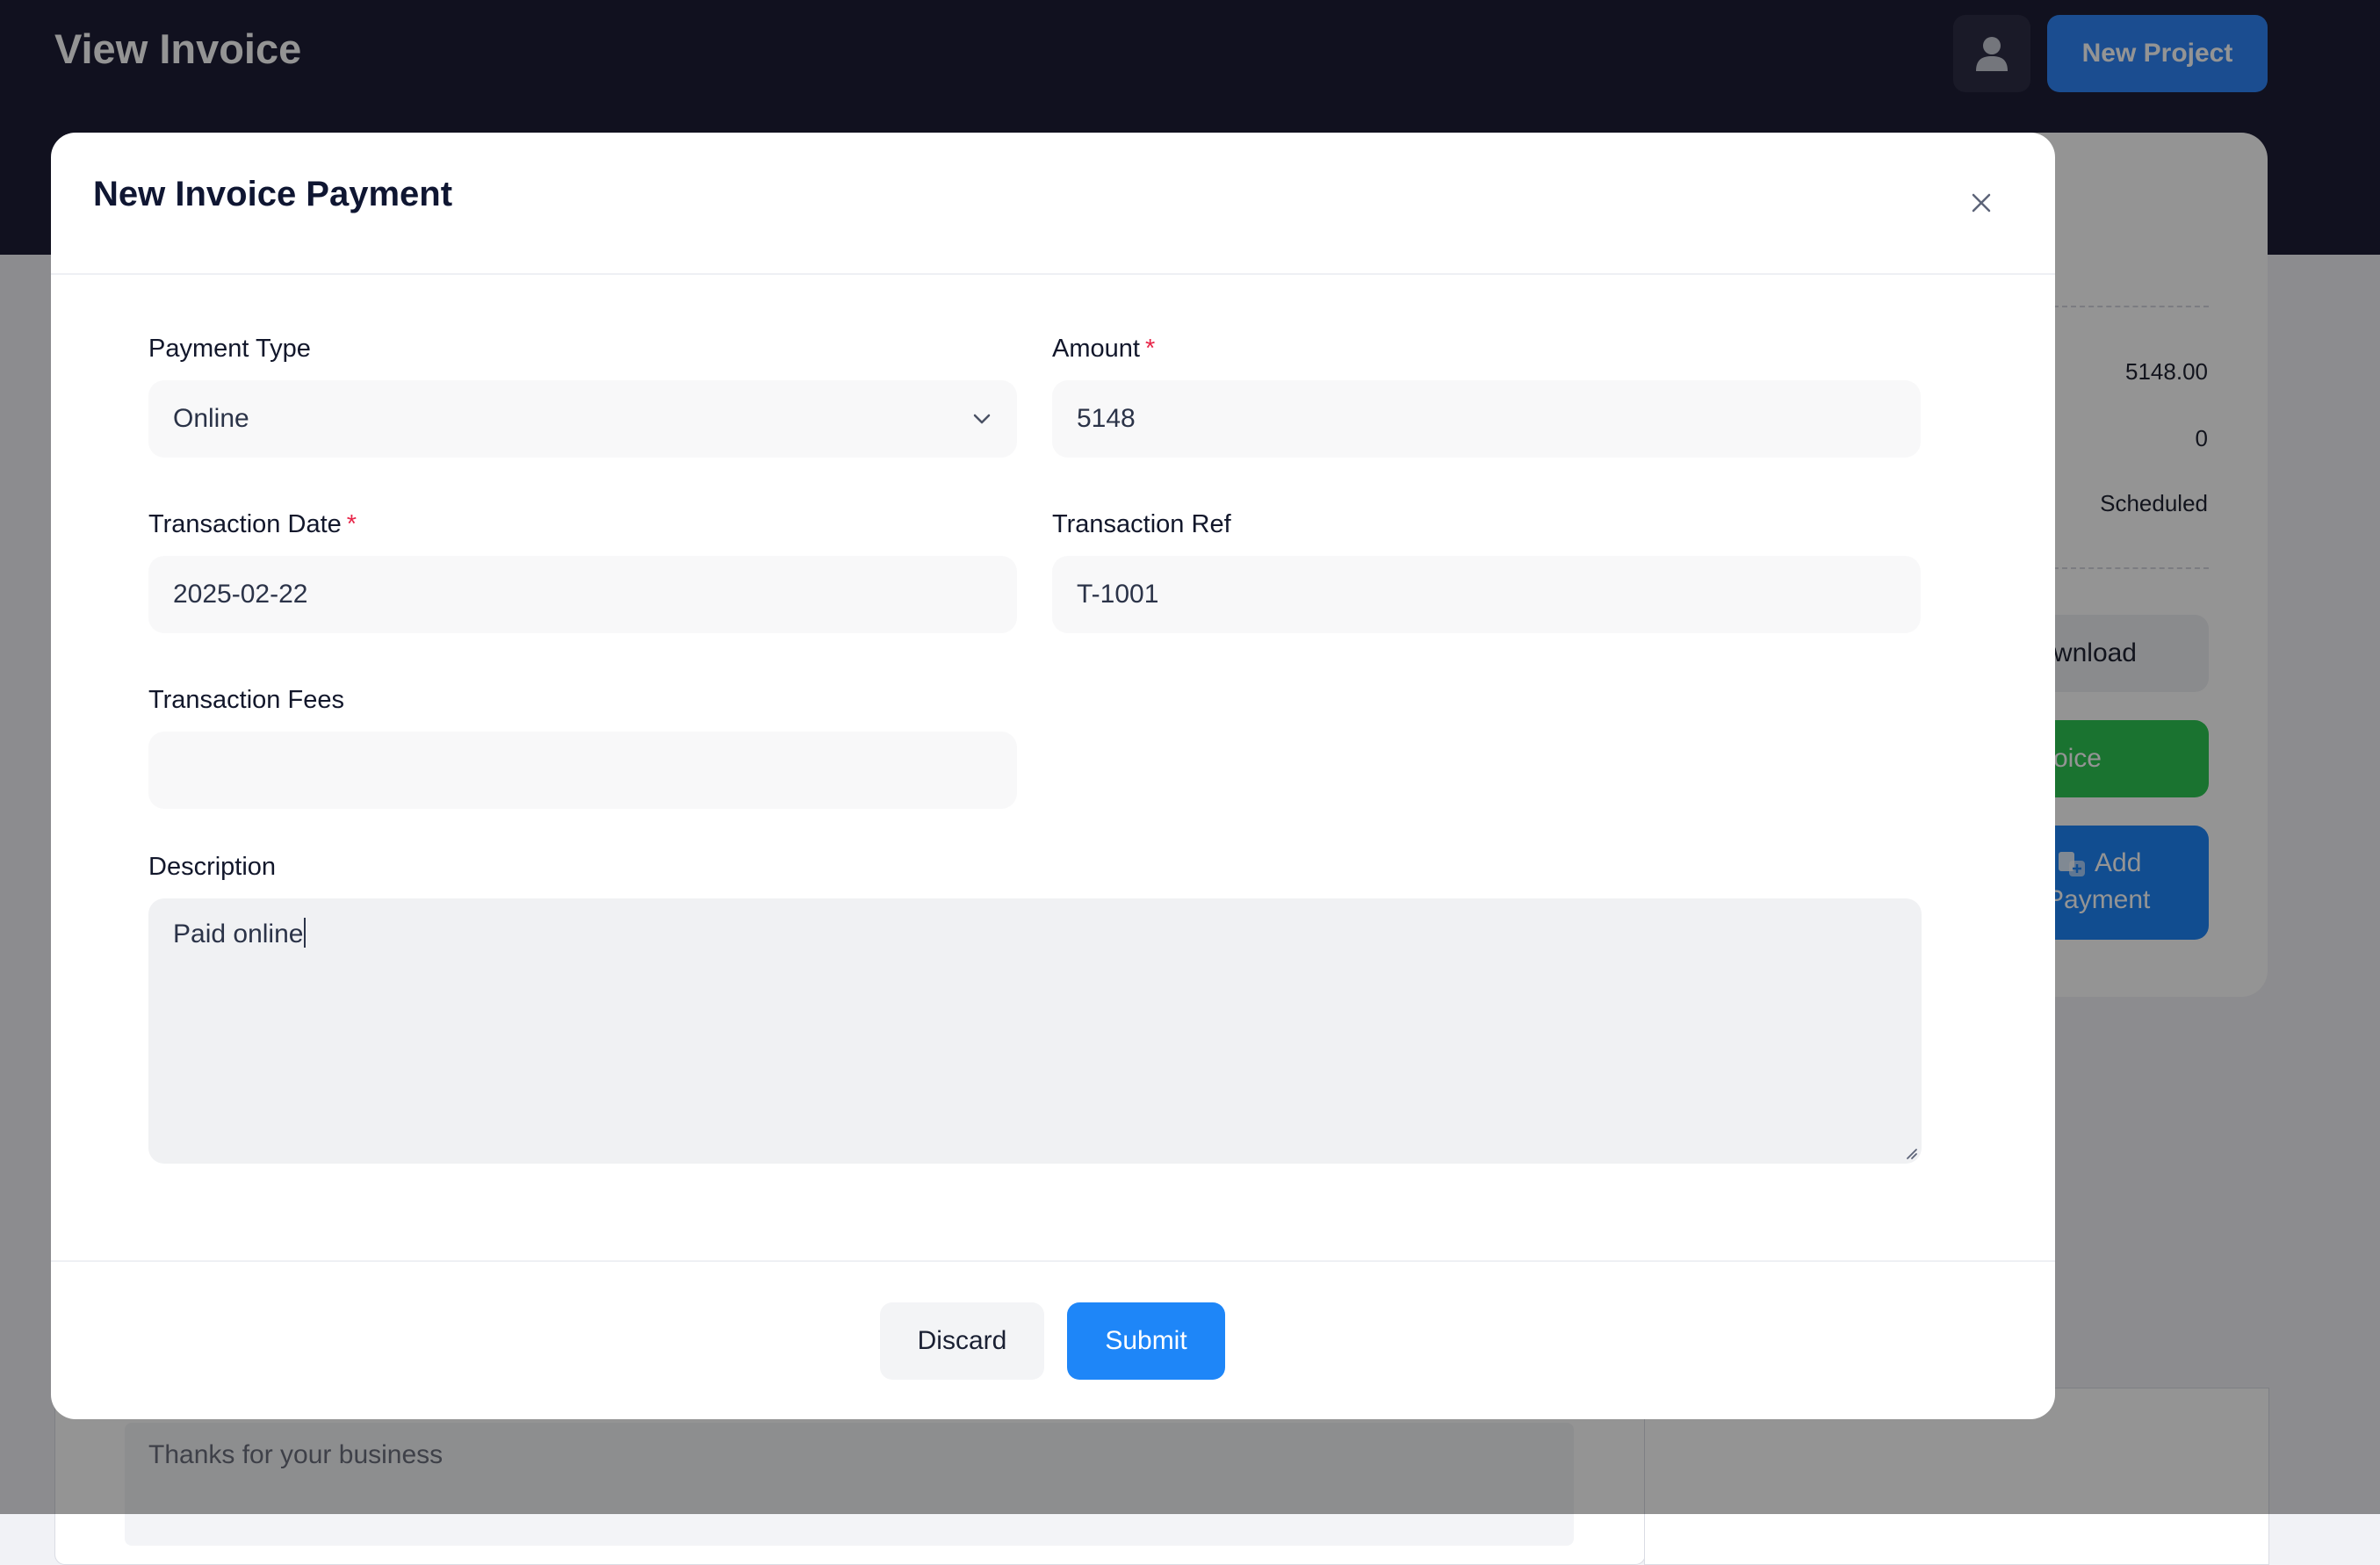 The image size is (2380, 1565). Describe the element at coordinates (1486, 595) in the screenshot. I see `transaction-ref-input: T-1001` at that location.